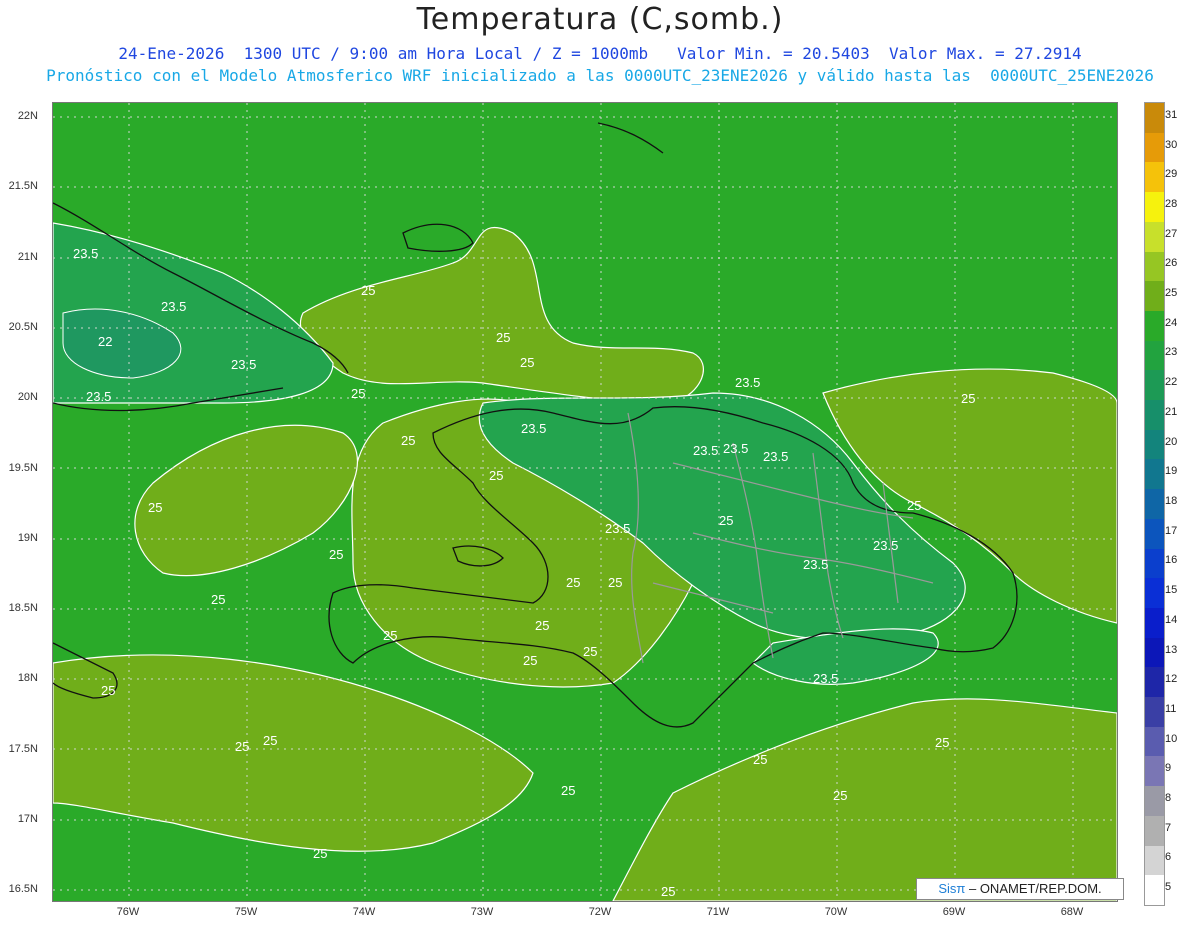 The width and height of the screenshot is (1200, 927). I want to click on zone-25-south-caribbean, so click(293, 753).